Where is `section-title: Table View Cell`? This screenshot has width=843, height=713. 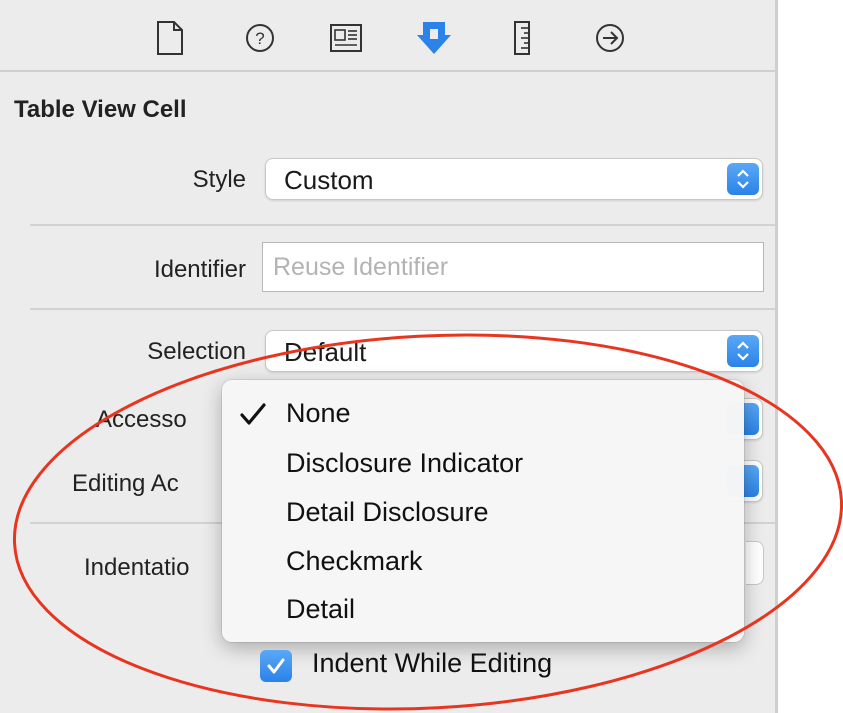
section-title: Table View Cell is located at coordinates (100, 109).